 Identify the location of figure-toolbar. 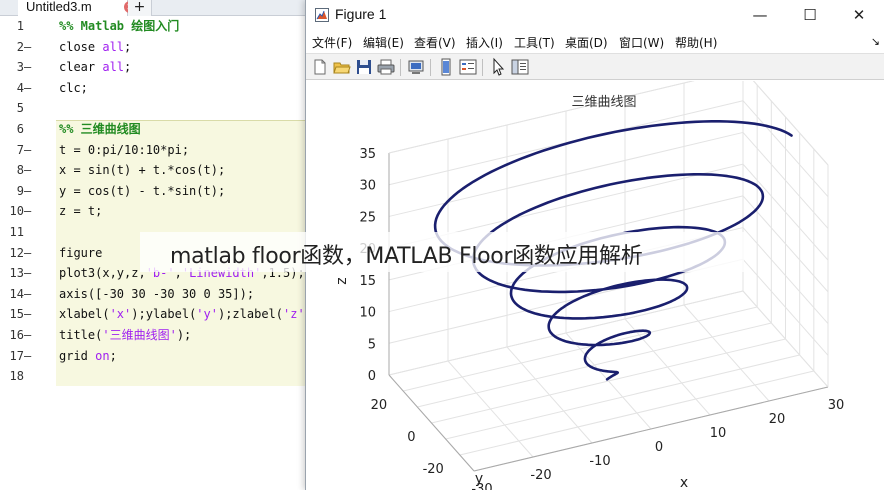
(595, 66).